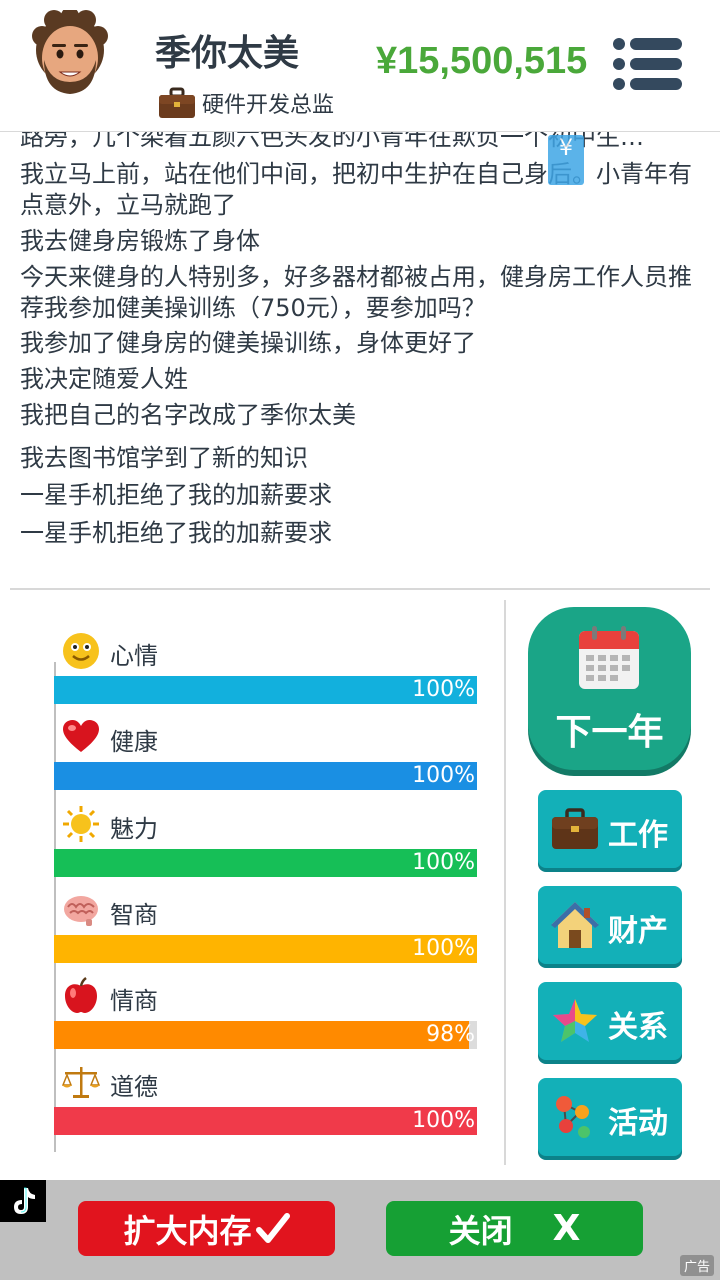 This screenshot has height=1280, width=720. Describe the element at coordinates (356, 189) in the screenshot. I see `log-line: 我立马上前，站在他们中间，把初中生护在自己身后。小青年有点意外，立马就跑了` at that location.